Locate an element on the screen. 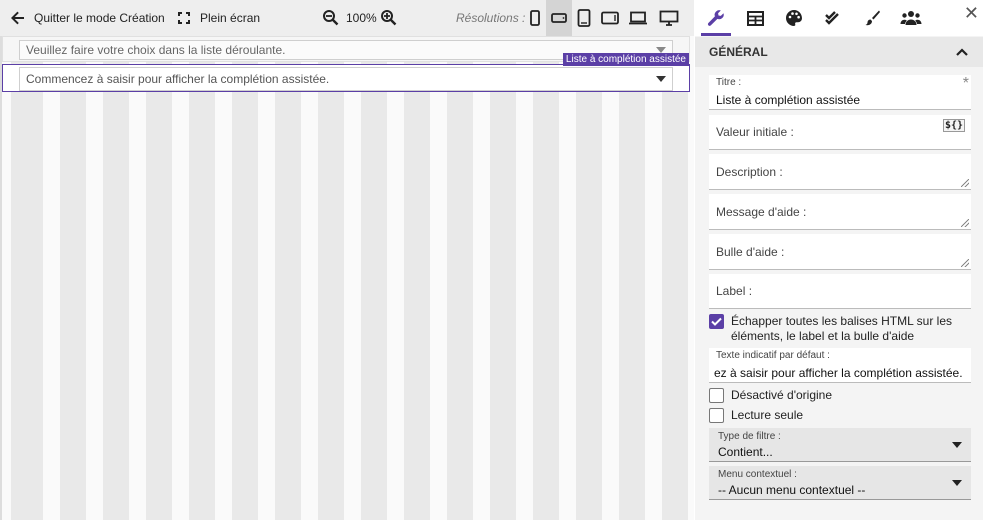 Image resolution: width=983 pixels, height=520 pixels. resolution-tablet-portrait-button is located at coordinates (584, 18).